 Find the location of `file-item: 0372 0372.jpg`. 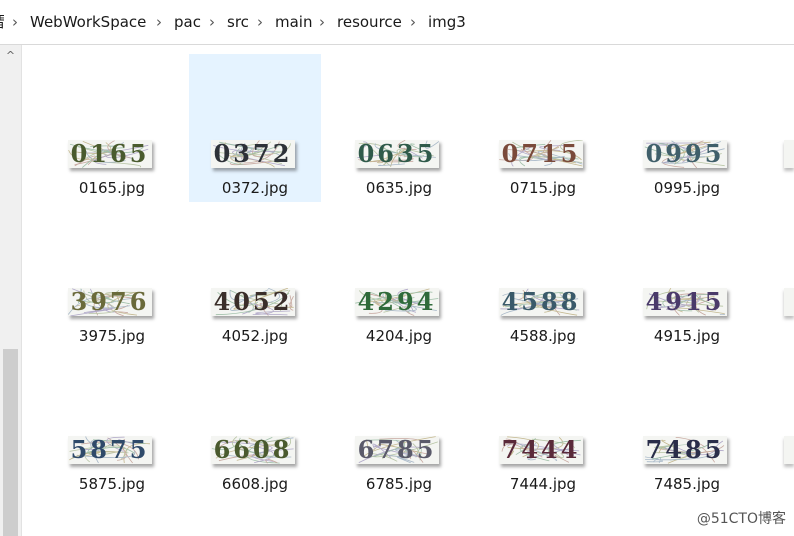

file-item: 0372 0372.jpg is located at coordinates (255, 128).